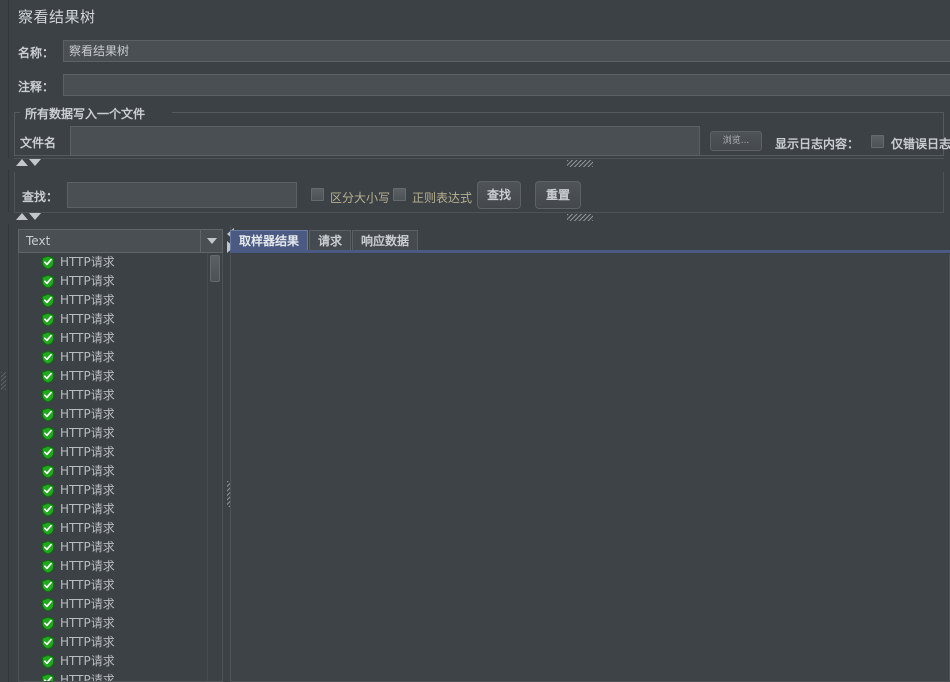 Image resolution: width=950 pixels, height=682 pixels. Describe the element at coordinates (57, 17) in the screenshot. I see `page-title: 察看结果树` at that location.